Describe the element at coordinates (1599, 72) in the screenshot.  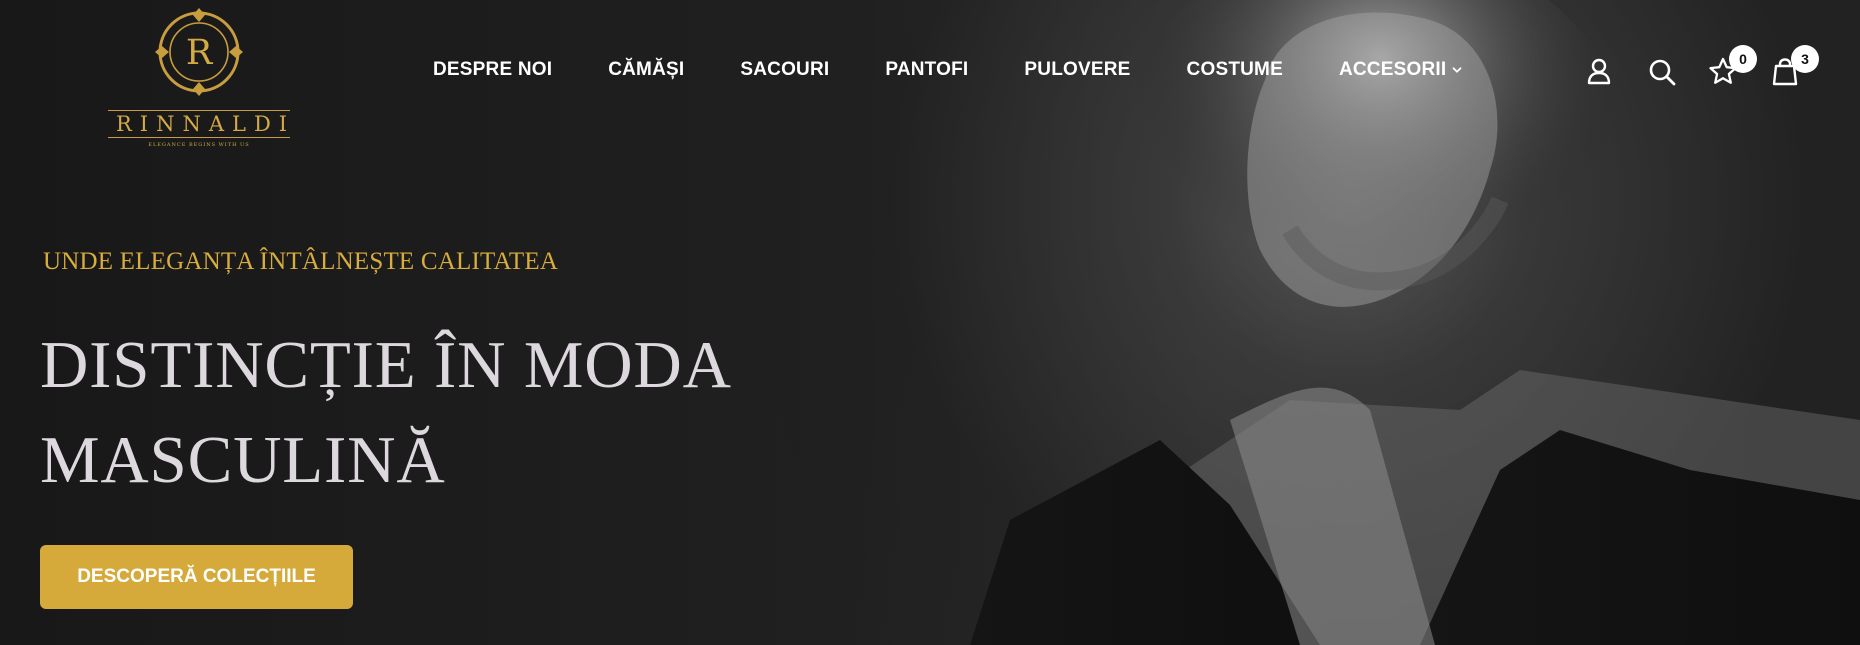
I see `user-icon` at that location.